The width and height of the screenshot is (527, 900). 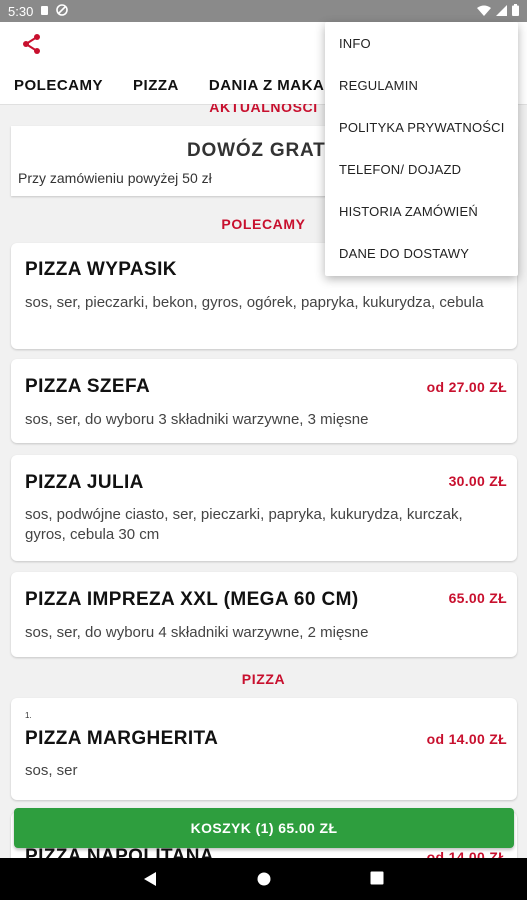 I want to click on product-name: PIZZA IMPREZA XXL (MEGA 60 CM), so click(x=192, y=599).